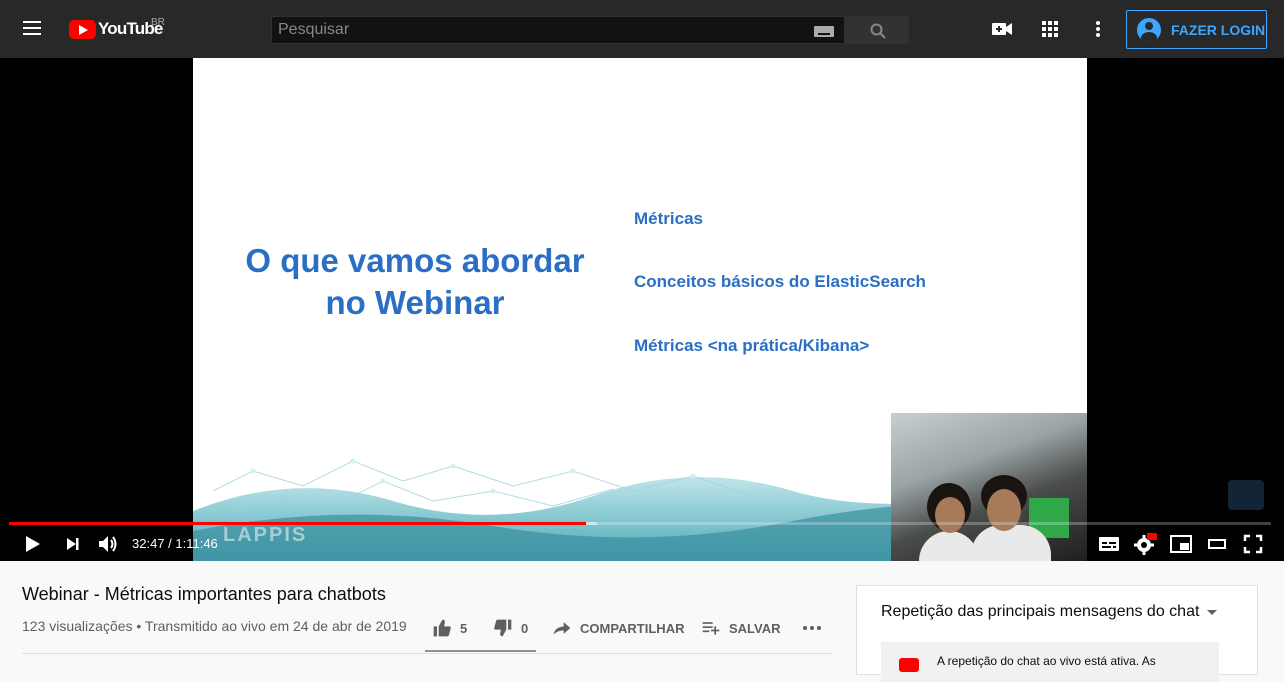 This screenshot has width=1284, height=682. Describe the element at coordinates (1011, 543) in the screenshot. I see `person-right` at that location.